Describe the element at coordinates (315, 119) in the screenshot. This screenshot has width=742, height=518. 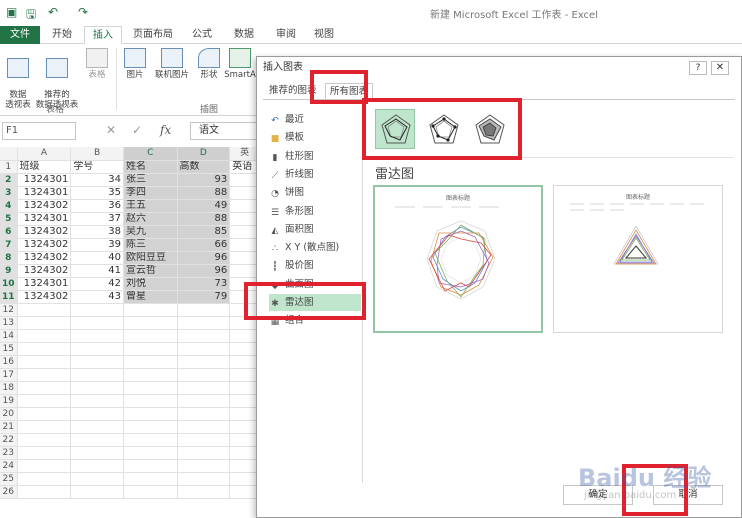
I see `chart-type-item: ↶ 最近` at that location.